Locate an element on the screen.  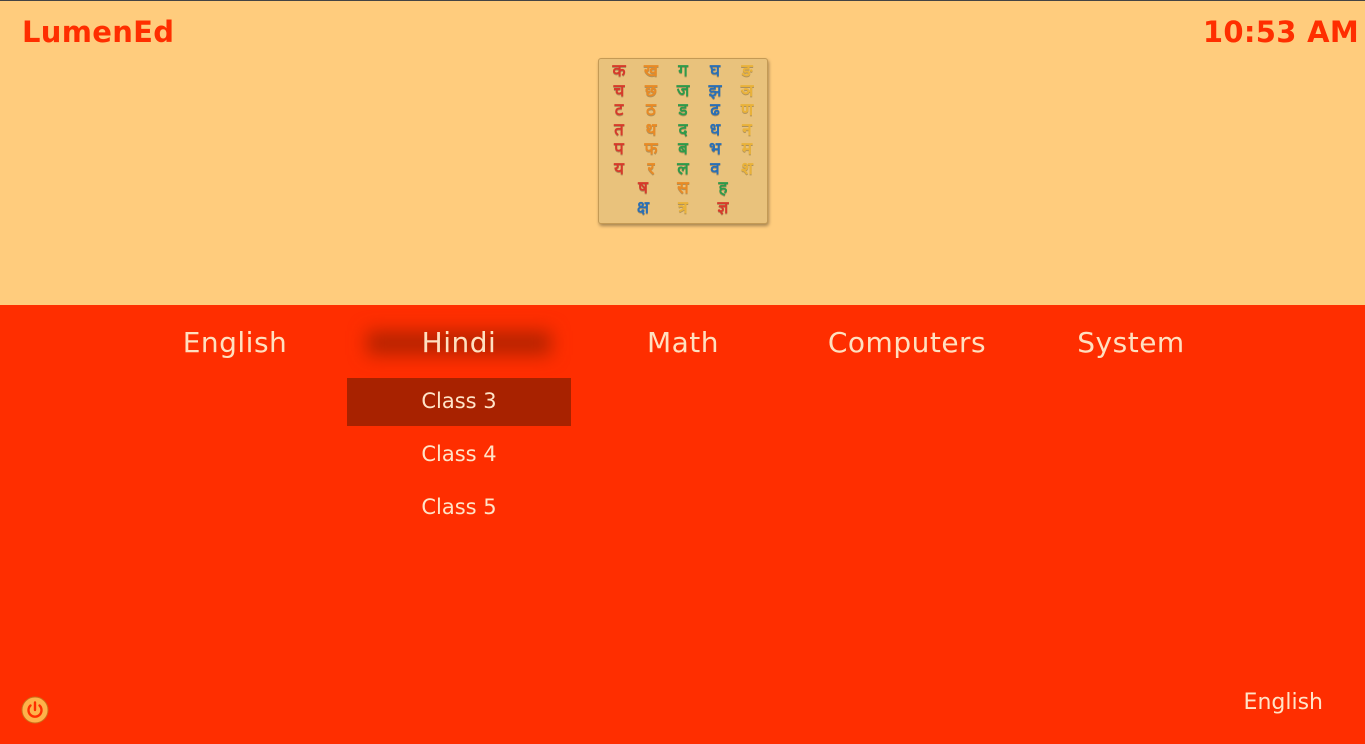
tab-system: System is located at coordinates (1131, 343).